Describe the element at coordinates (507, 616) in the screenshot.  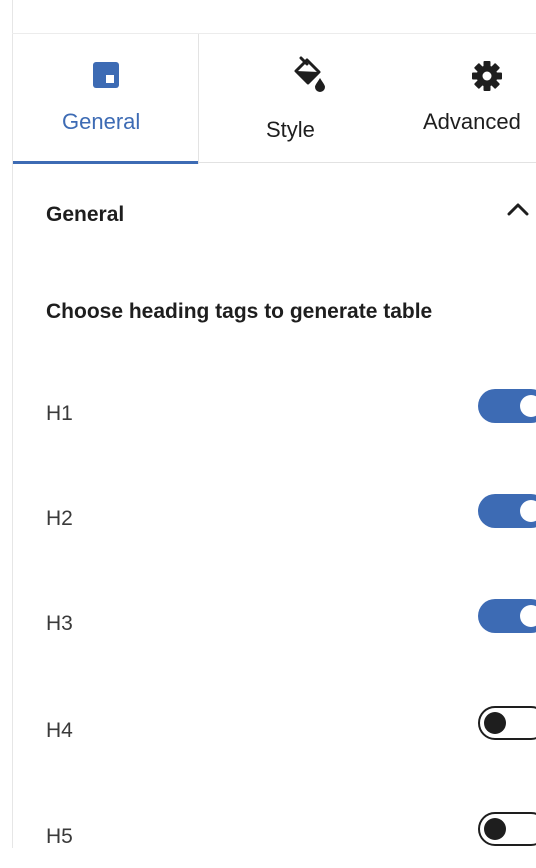
I see `toggle-h3` at that location.